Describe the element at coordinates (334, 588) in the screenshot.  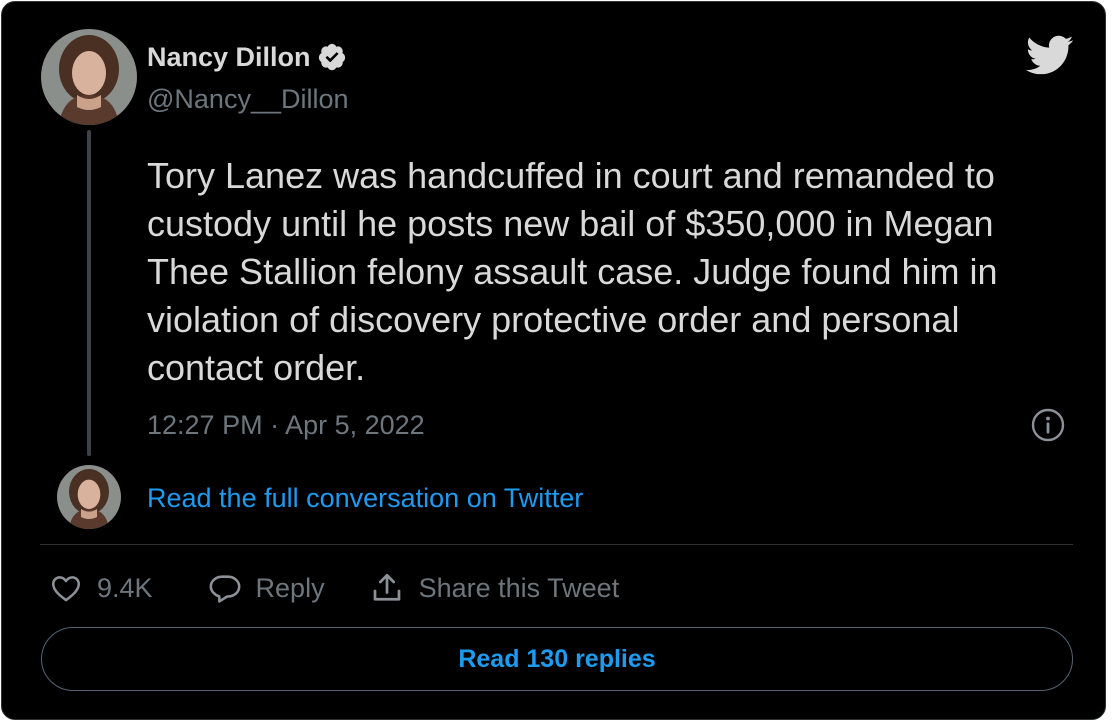
I see `tweet-actions-bar: 9.4K Reply Share this Tweet` at that location.